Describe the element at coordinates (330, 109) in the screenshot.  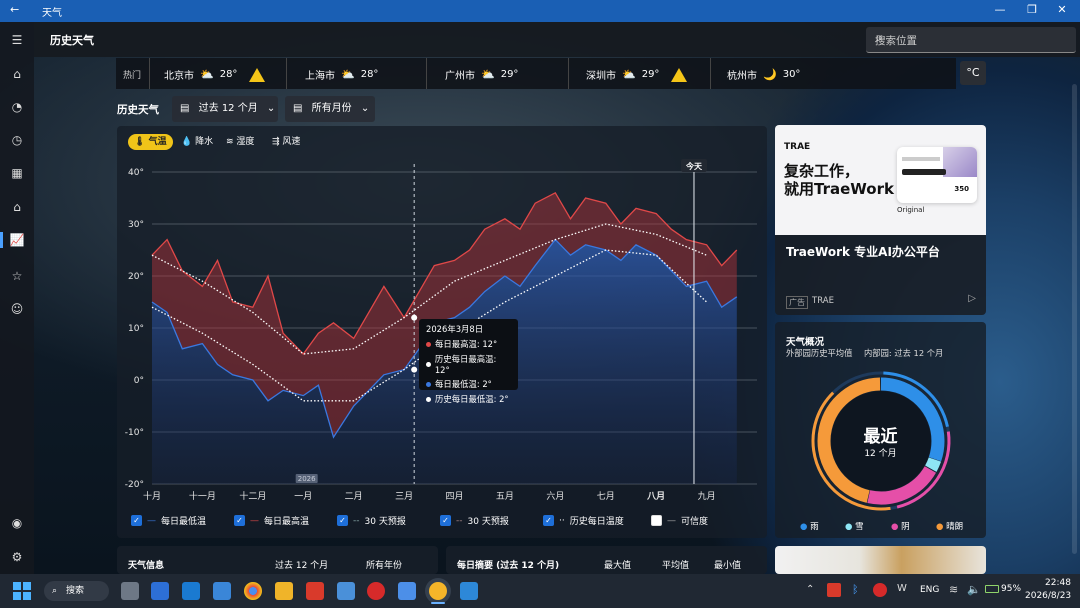
I see `months-dropdown: ▤ 所有月份 ⌄` at that location.